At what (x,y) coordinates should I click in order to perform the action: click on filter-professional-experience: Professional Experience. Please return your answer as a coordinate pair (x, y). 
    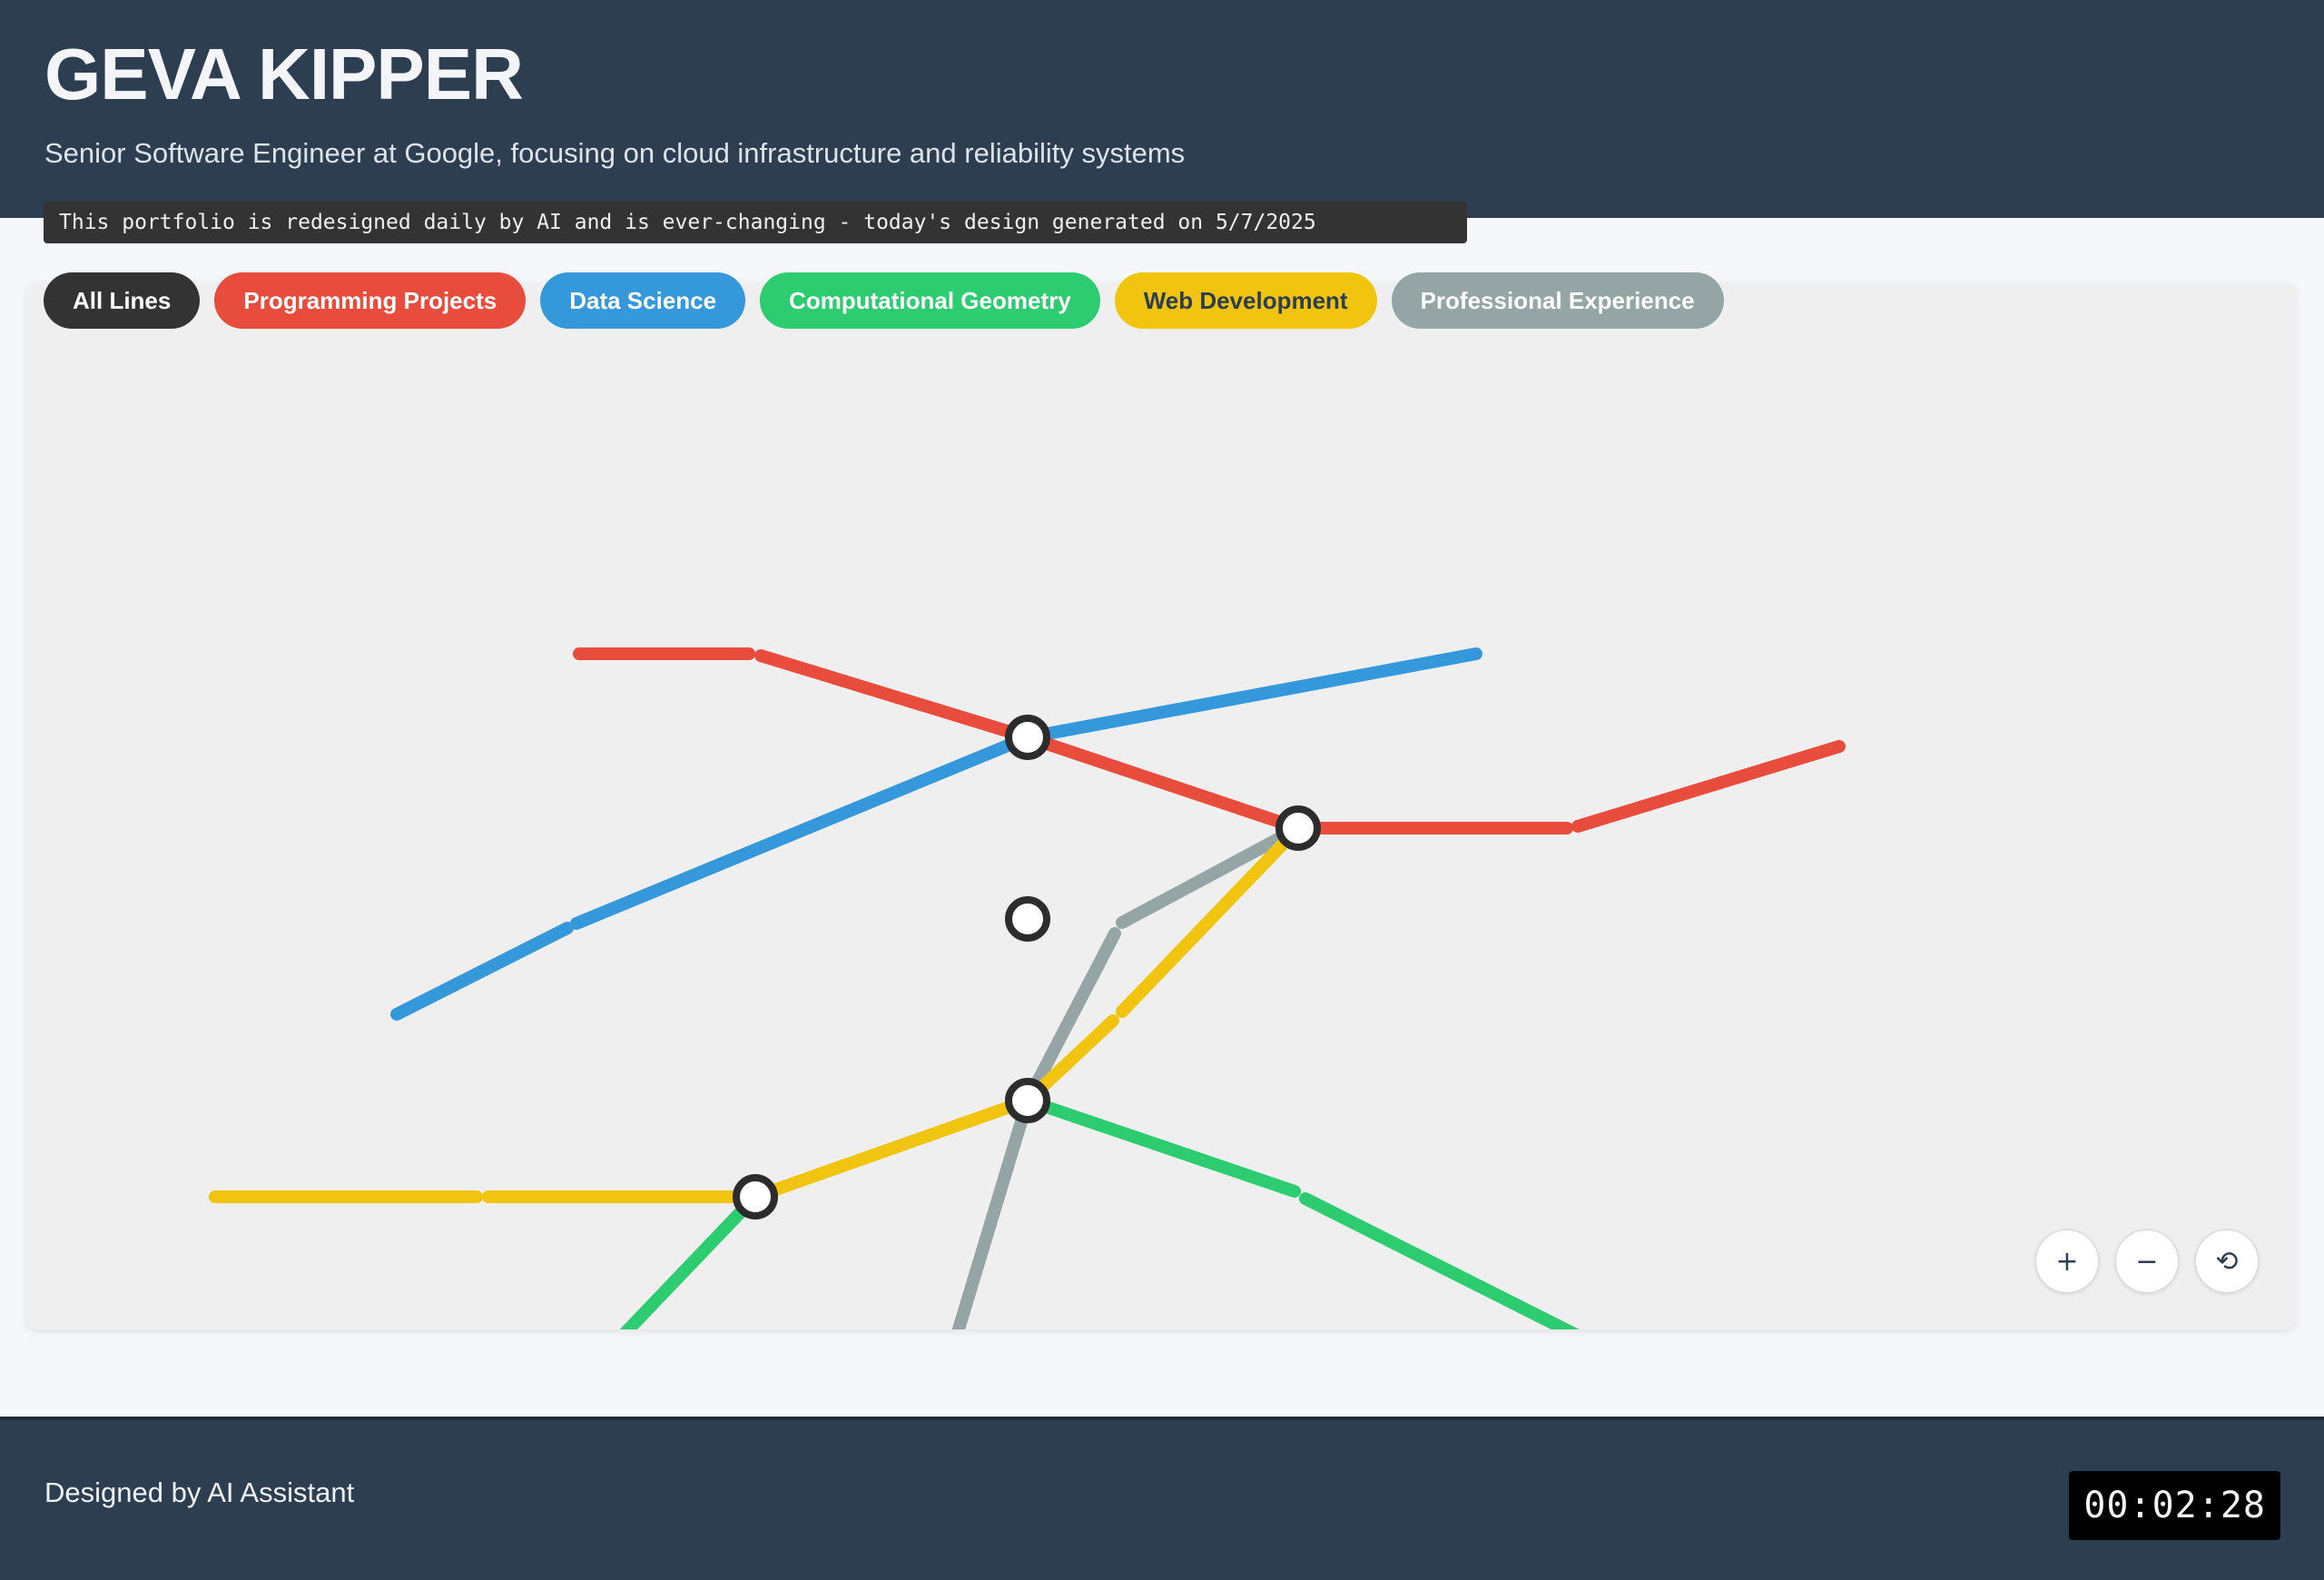
    Looking at the image, I should click on (1557, 300).